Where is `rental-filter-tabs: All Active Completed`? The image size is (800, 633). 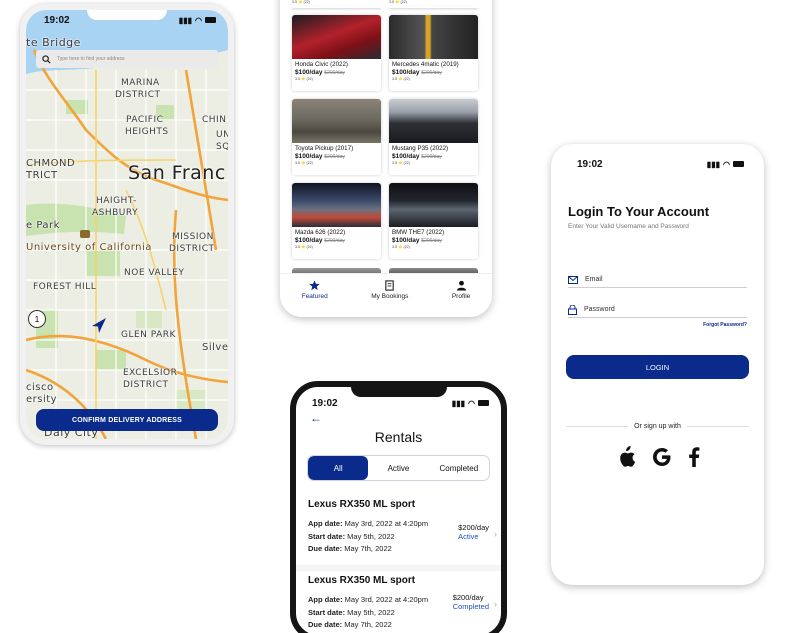 rental-filter-tabs: All Active Completed is located at coordinates (398, 468).